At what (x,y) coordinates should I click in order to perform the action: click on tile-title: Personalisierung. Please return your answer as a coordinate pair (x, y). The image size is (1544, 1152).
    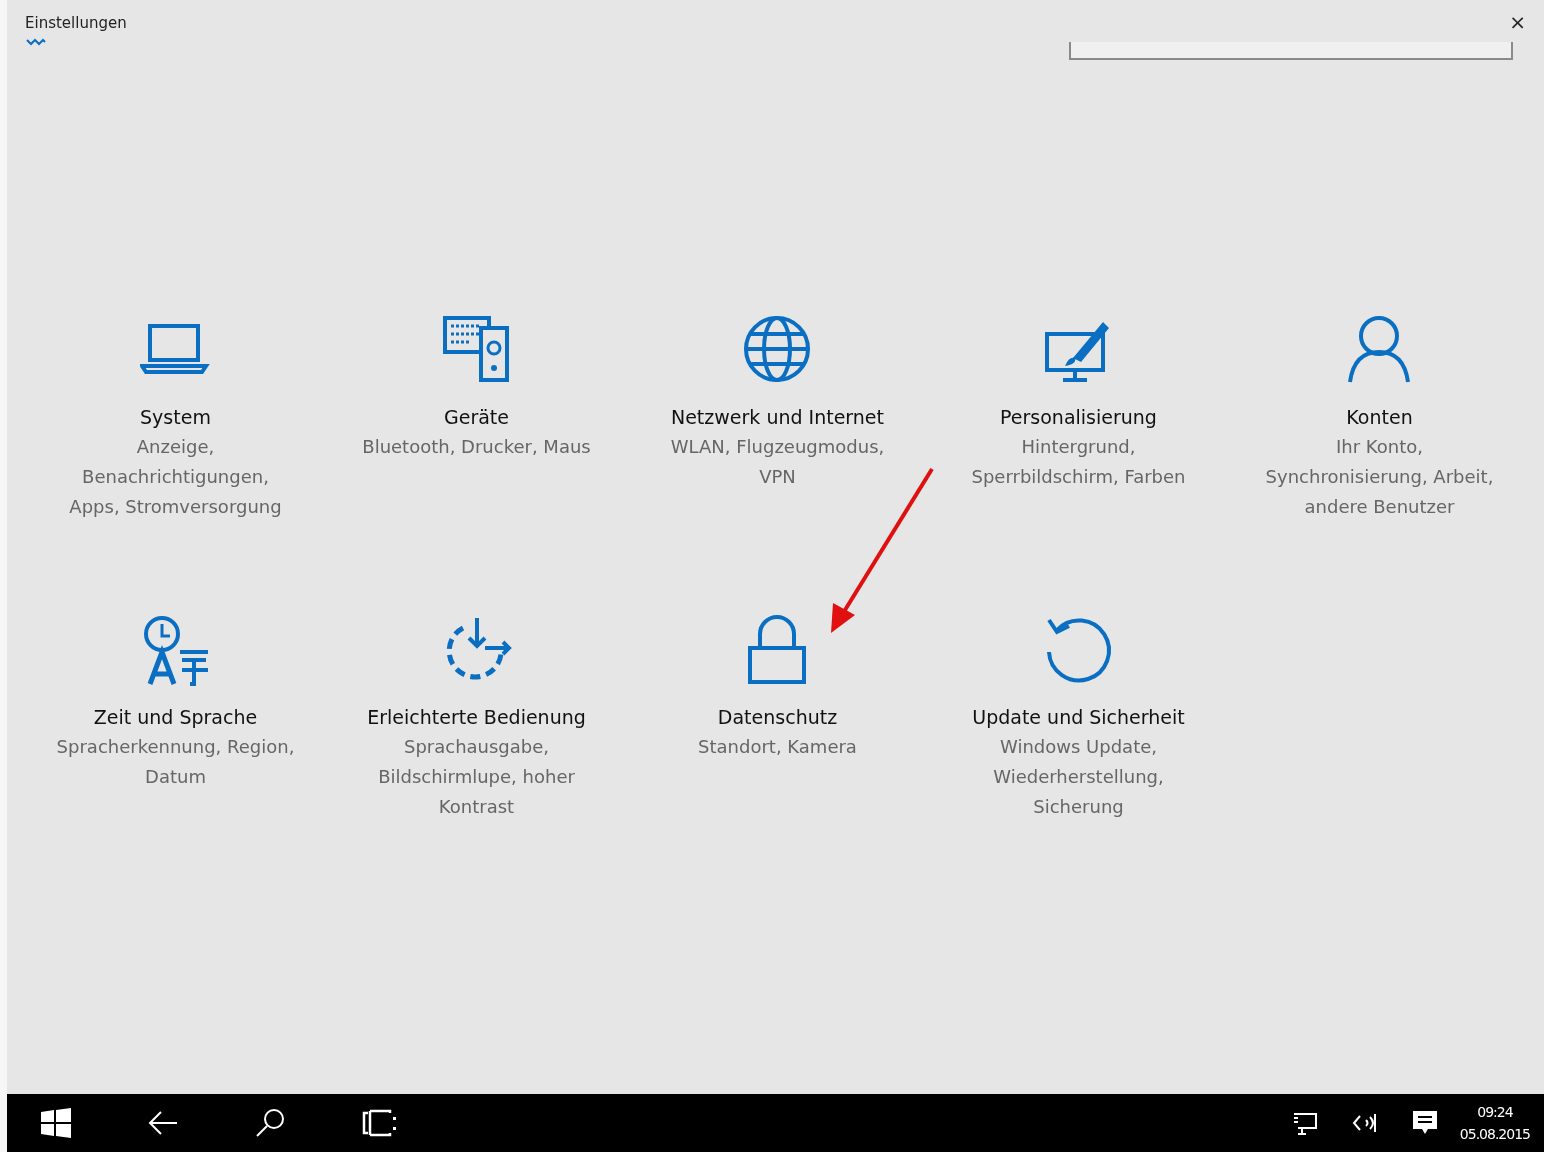
    Looking at the image, I should click on (1078, 417).